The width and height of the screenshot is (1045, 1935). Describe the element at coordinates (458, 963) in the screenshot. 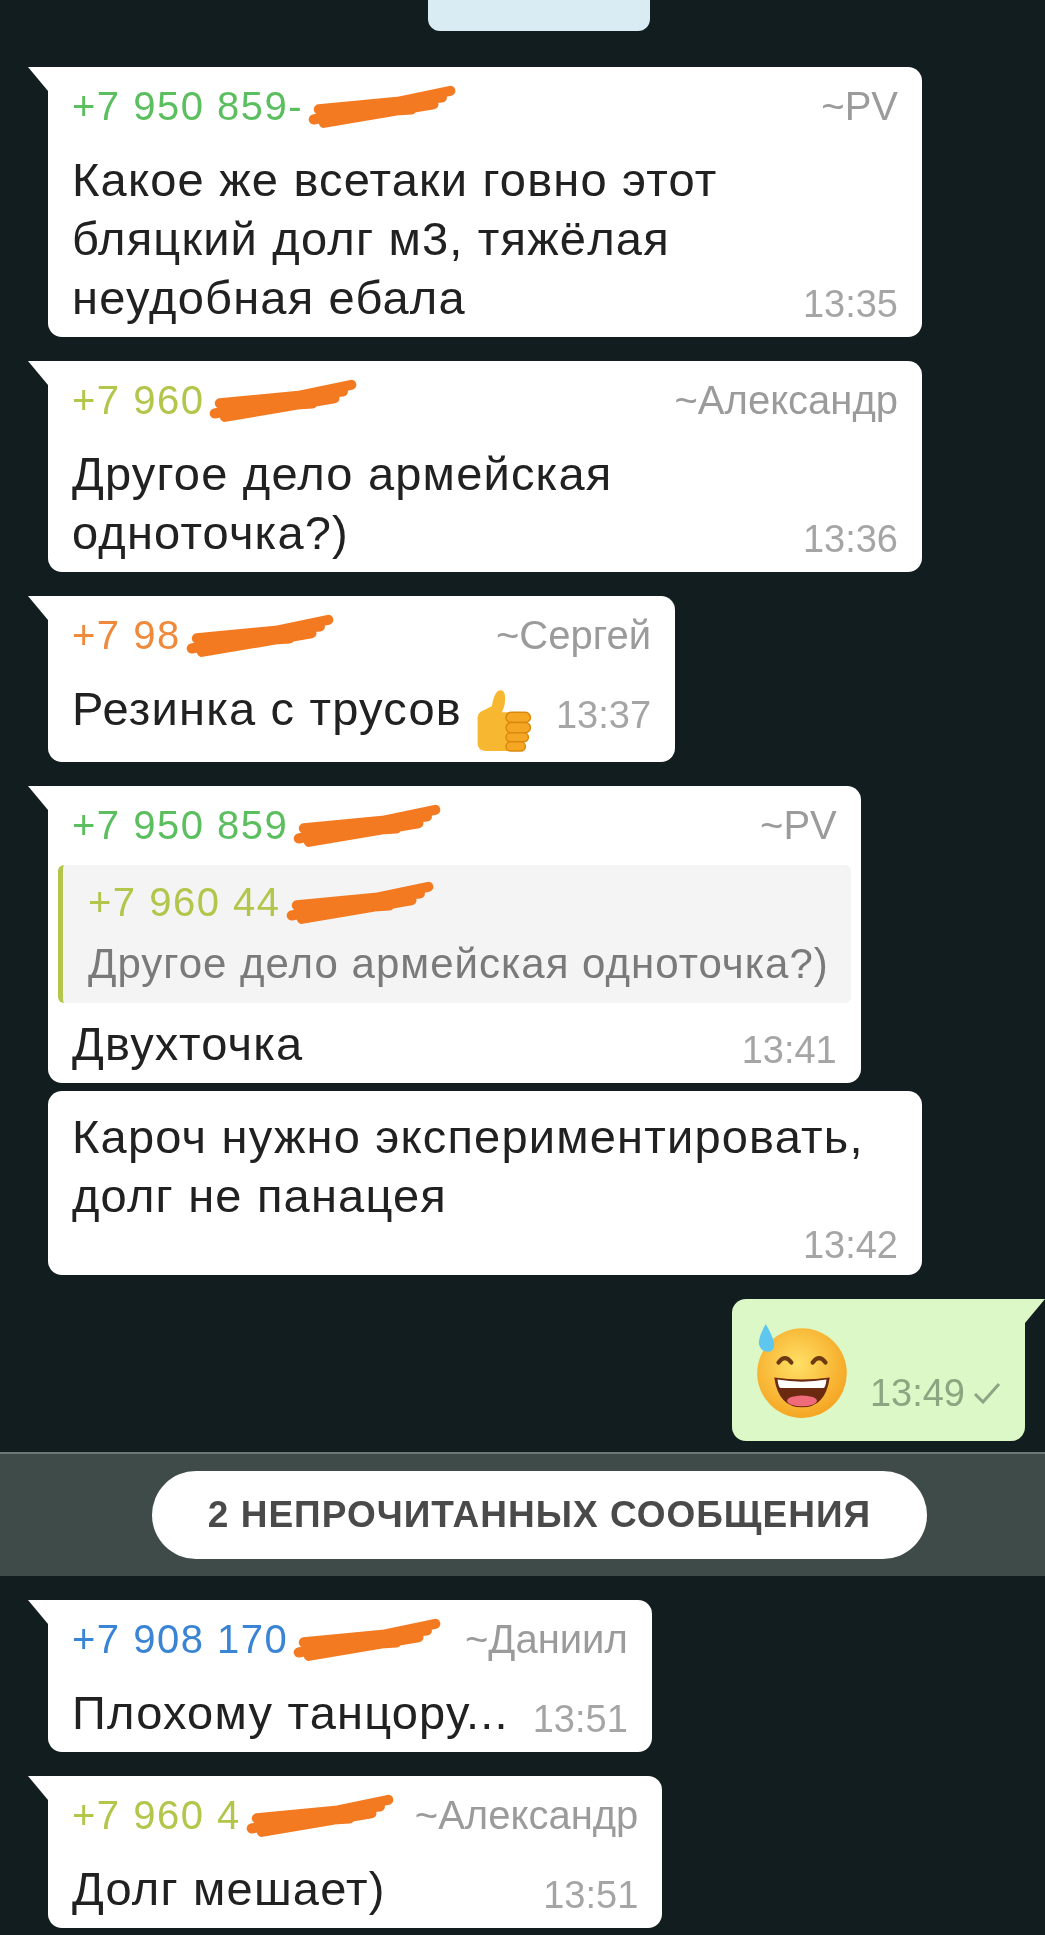

I see `quoted-text: Другое дело армейская одноточка?)` at that location.